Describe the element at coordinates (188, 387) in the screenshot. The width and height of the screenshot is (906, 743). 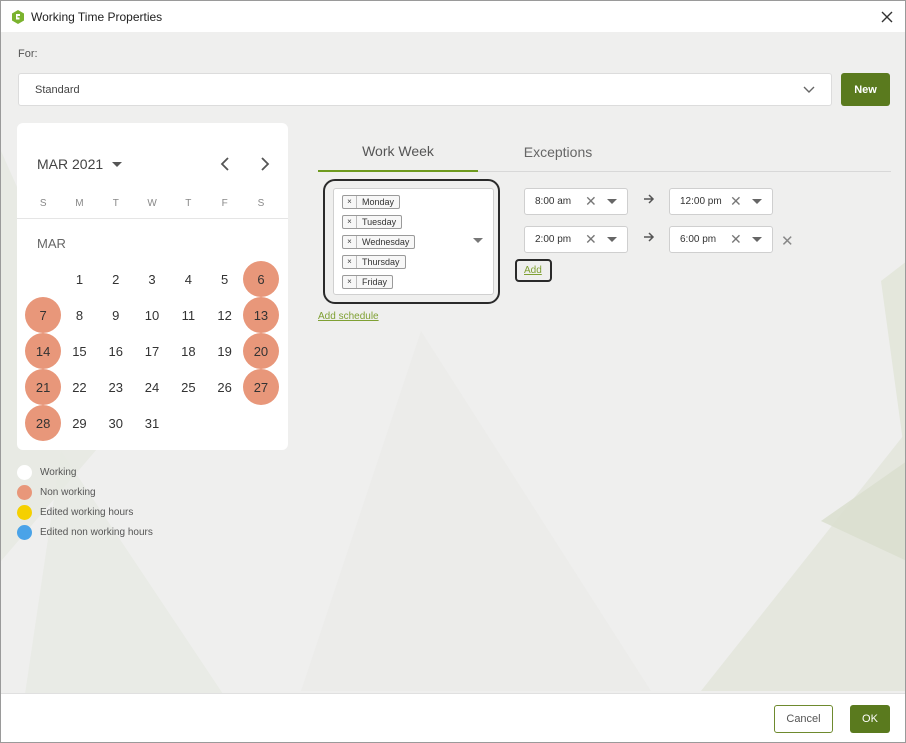
I see `calendar-day: 25` at that location.